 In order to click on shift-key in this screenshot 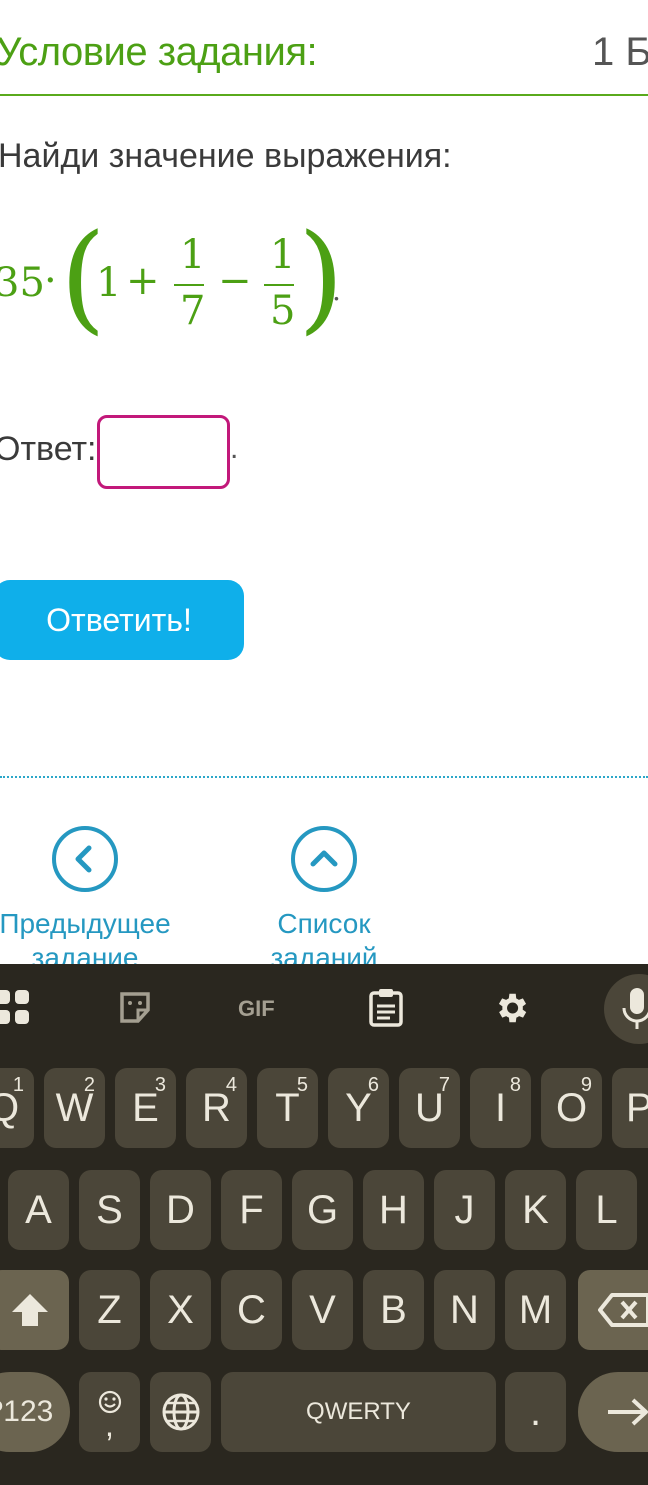, I will do `click(34, 1310)`.